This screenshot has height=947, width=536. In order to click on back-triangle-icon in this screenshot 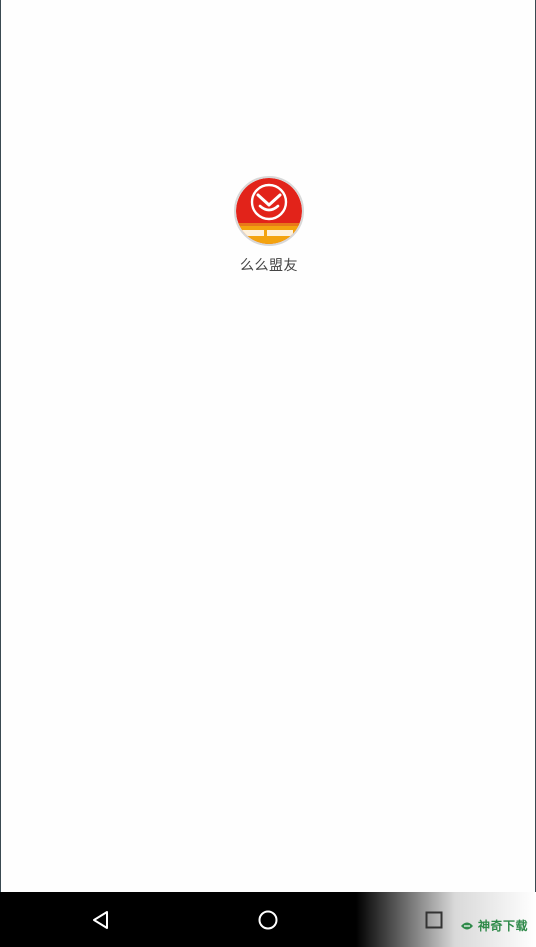, I will do `click(100, 920)`.